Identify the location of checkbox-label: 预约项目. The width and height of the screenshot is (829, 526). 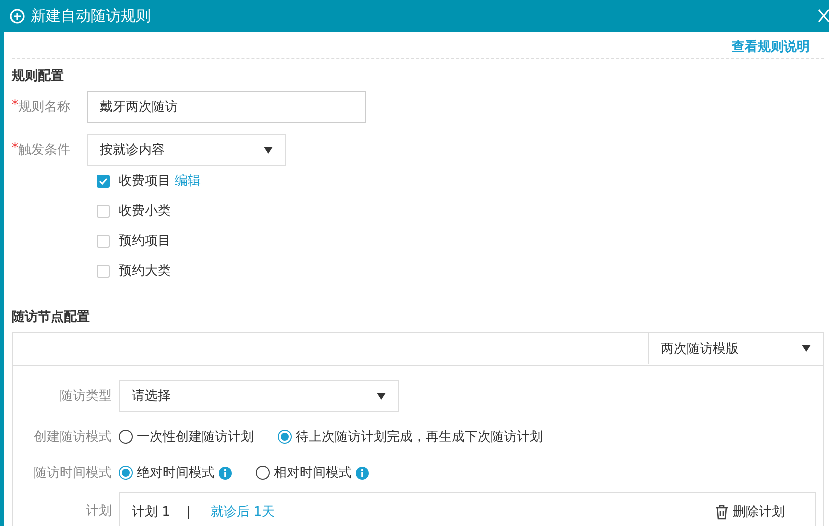
(145, 241).